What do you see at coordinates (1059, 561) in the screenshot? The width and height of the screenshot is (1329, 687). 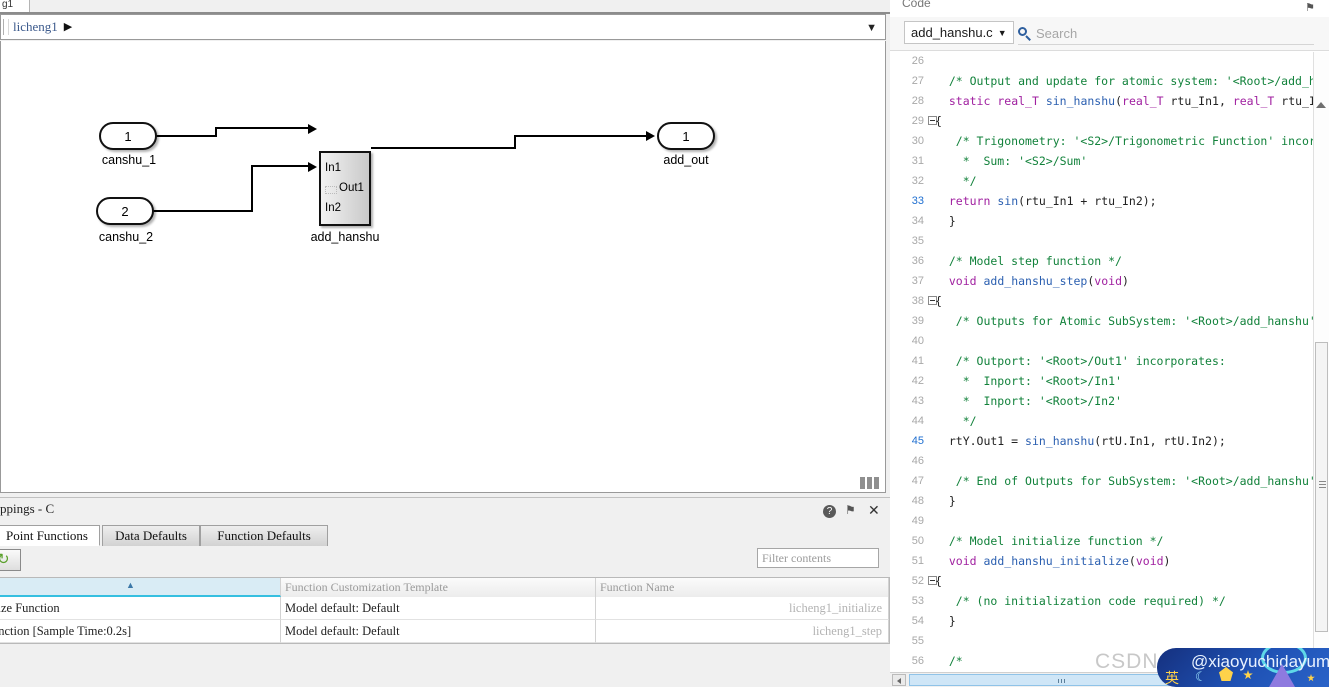 I see `code-line-text: void add_hanshu_initialize(void)` at bounding box center [1059, 561].